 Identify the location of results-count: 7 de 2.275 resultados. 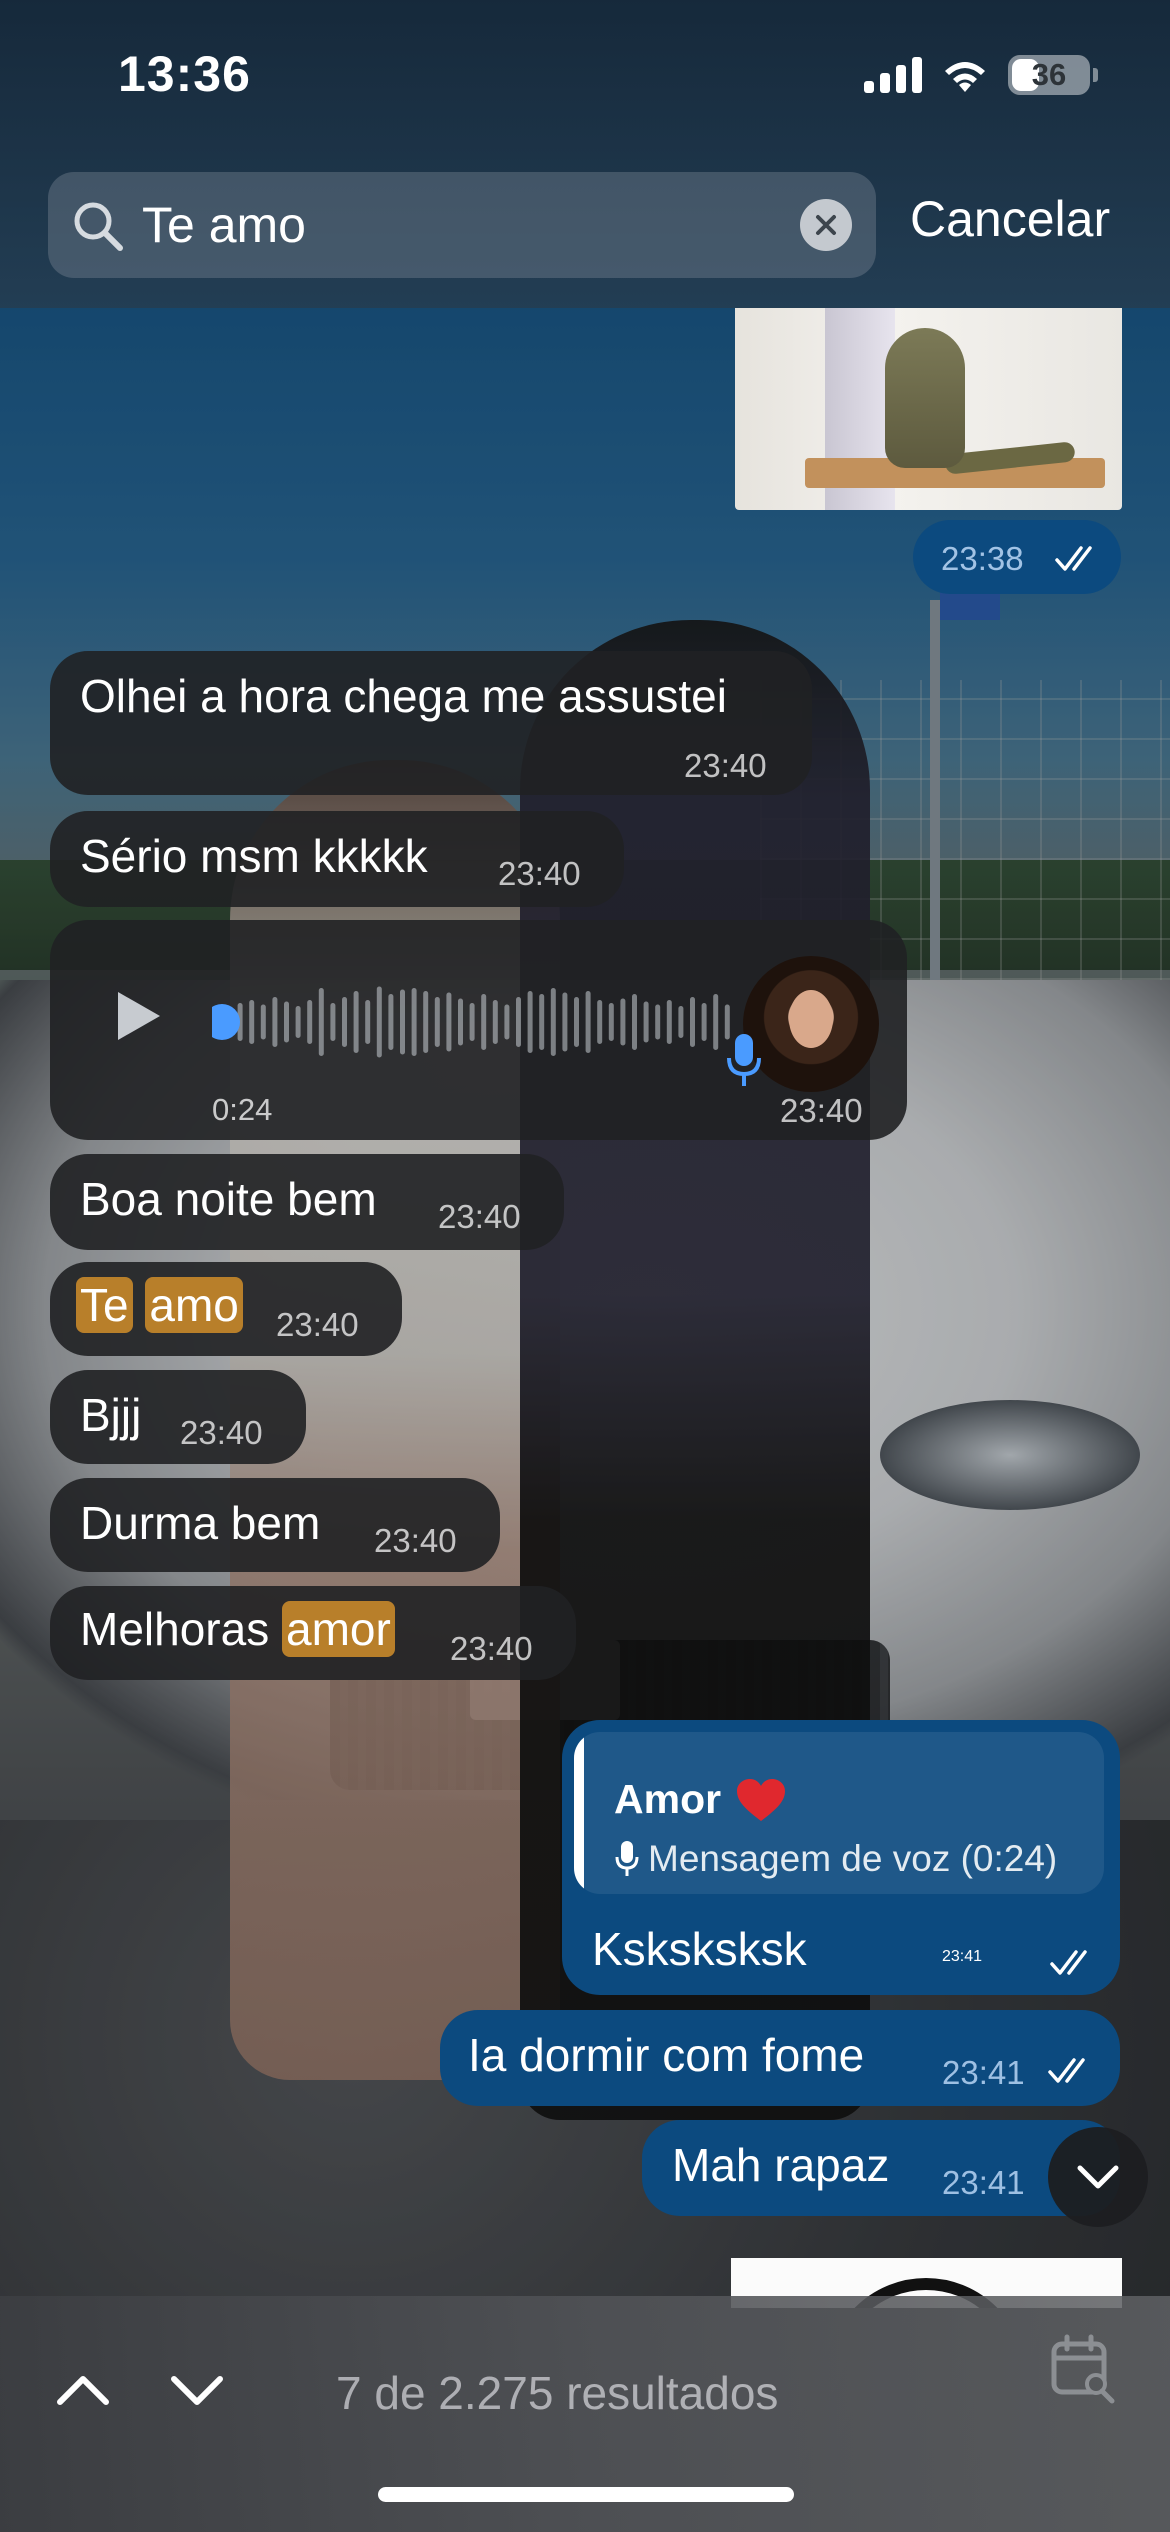
(557, 2393).